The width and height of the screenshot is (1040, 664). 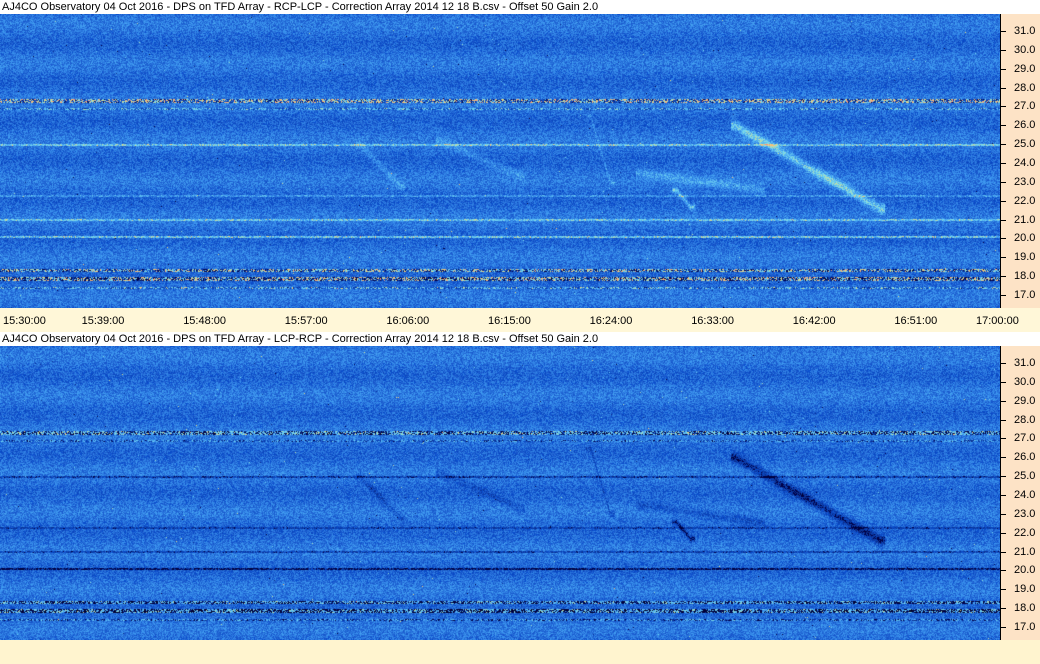 What do you see at coordinates (24, 321) in the screenshot?
I see `time-tick-label: 15:30:00` at bounding box center [24, 321].